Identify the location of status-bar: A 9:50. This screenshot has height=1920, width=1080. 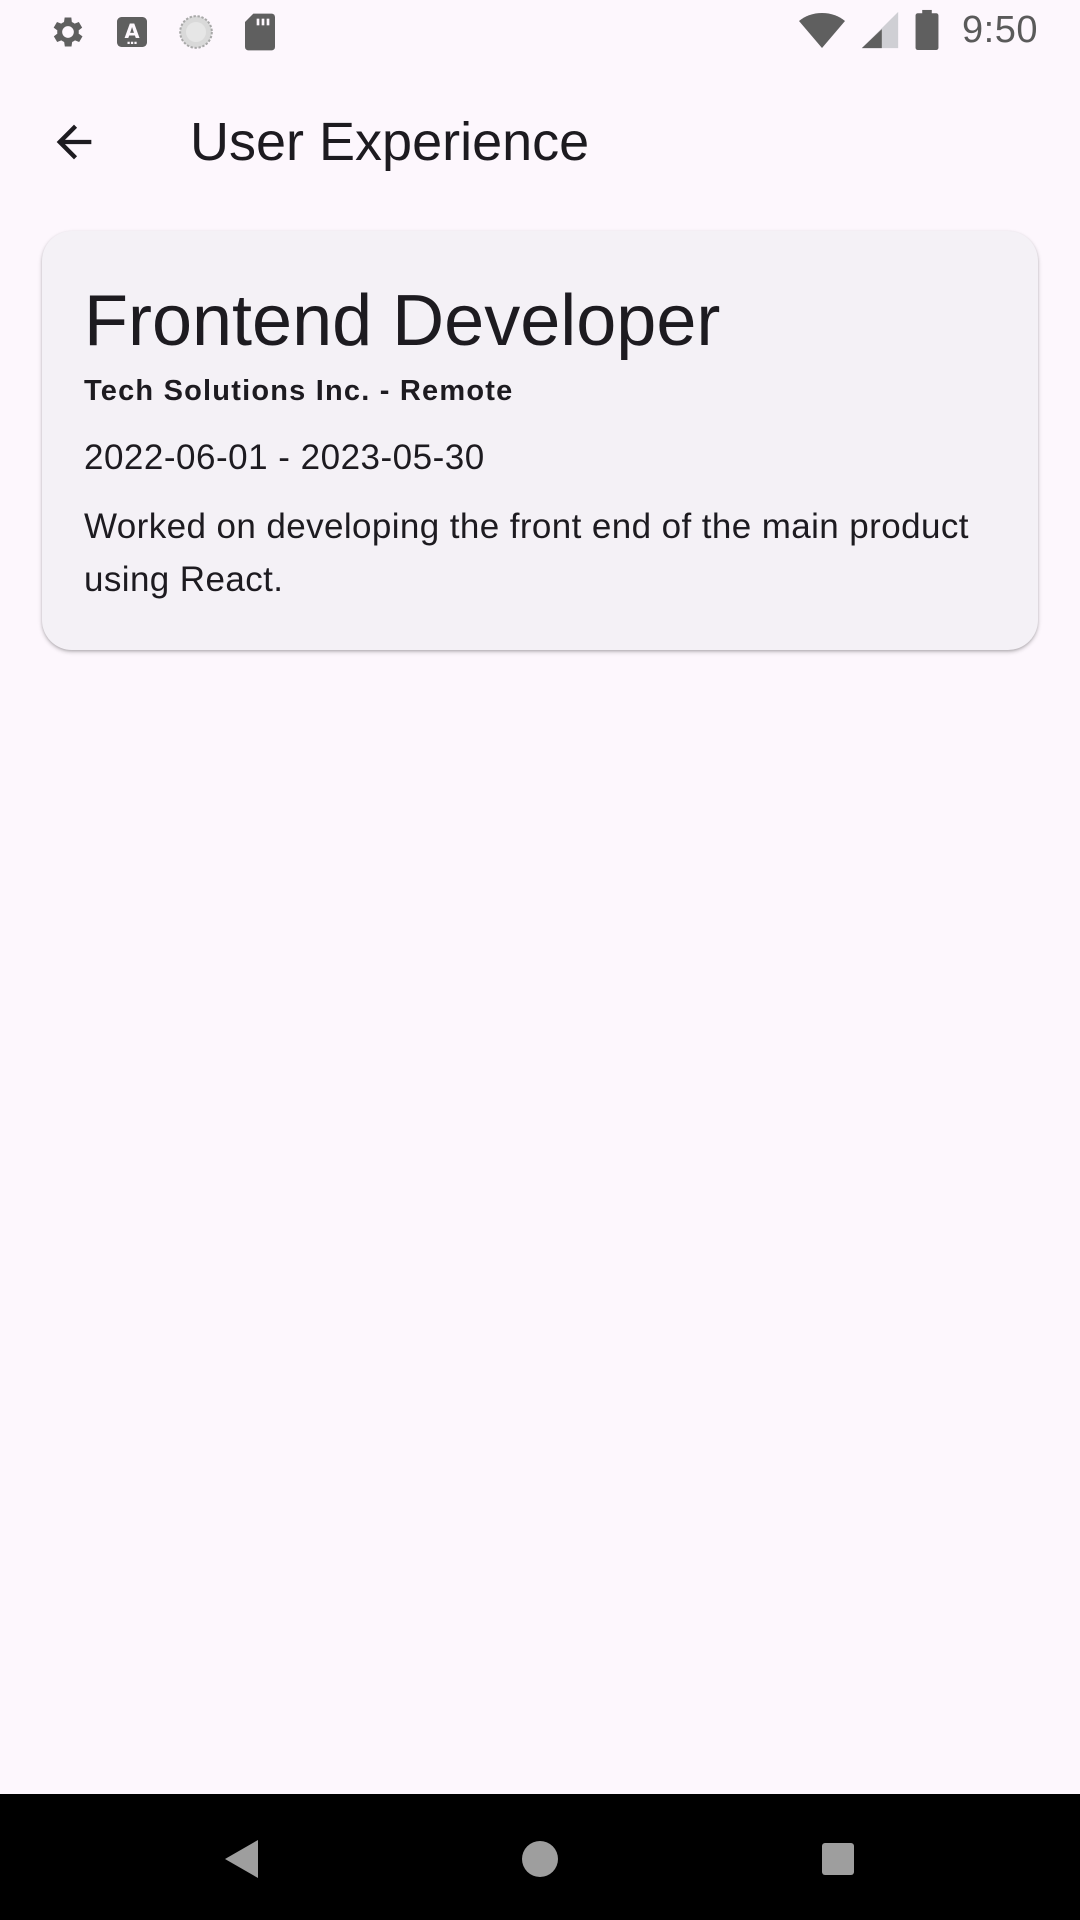
(540, 32).